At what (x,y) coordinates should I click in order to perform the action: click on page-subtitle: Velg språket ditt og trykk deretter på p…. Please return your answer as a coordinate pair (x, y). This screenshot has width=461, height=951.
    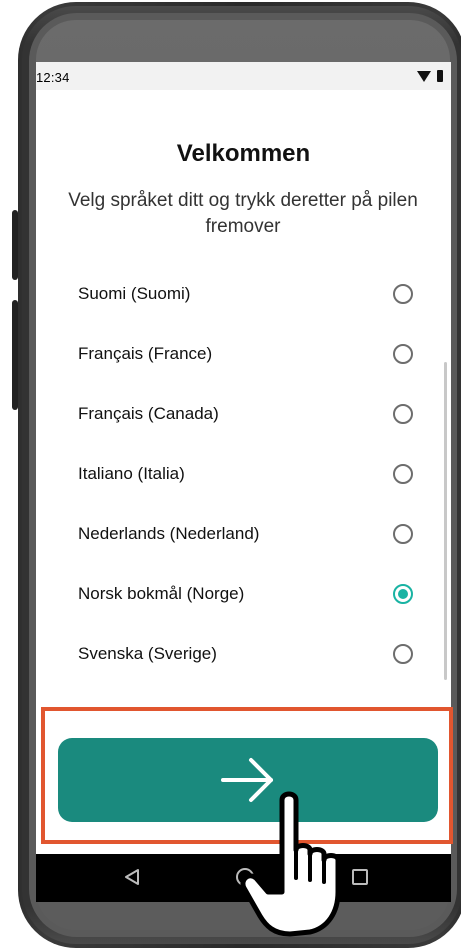
    Looking at the image, I should click on (243, 213).